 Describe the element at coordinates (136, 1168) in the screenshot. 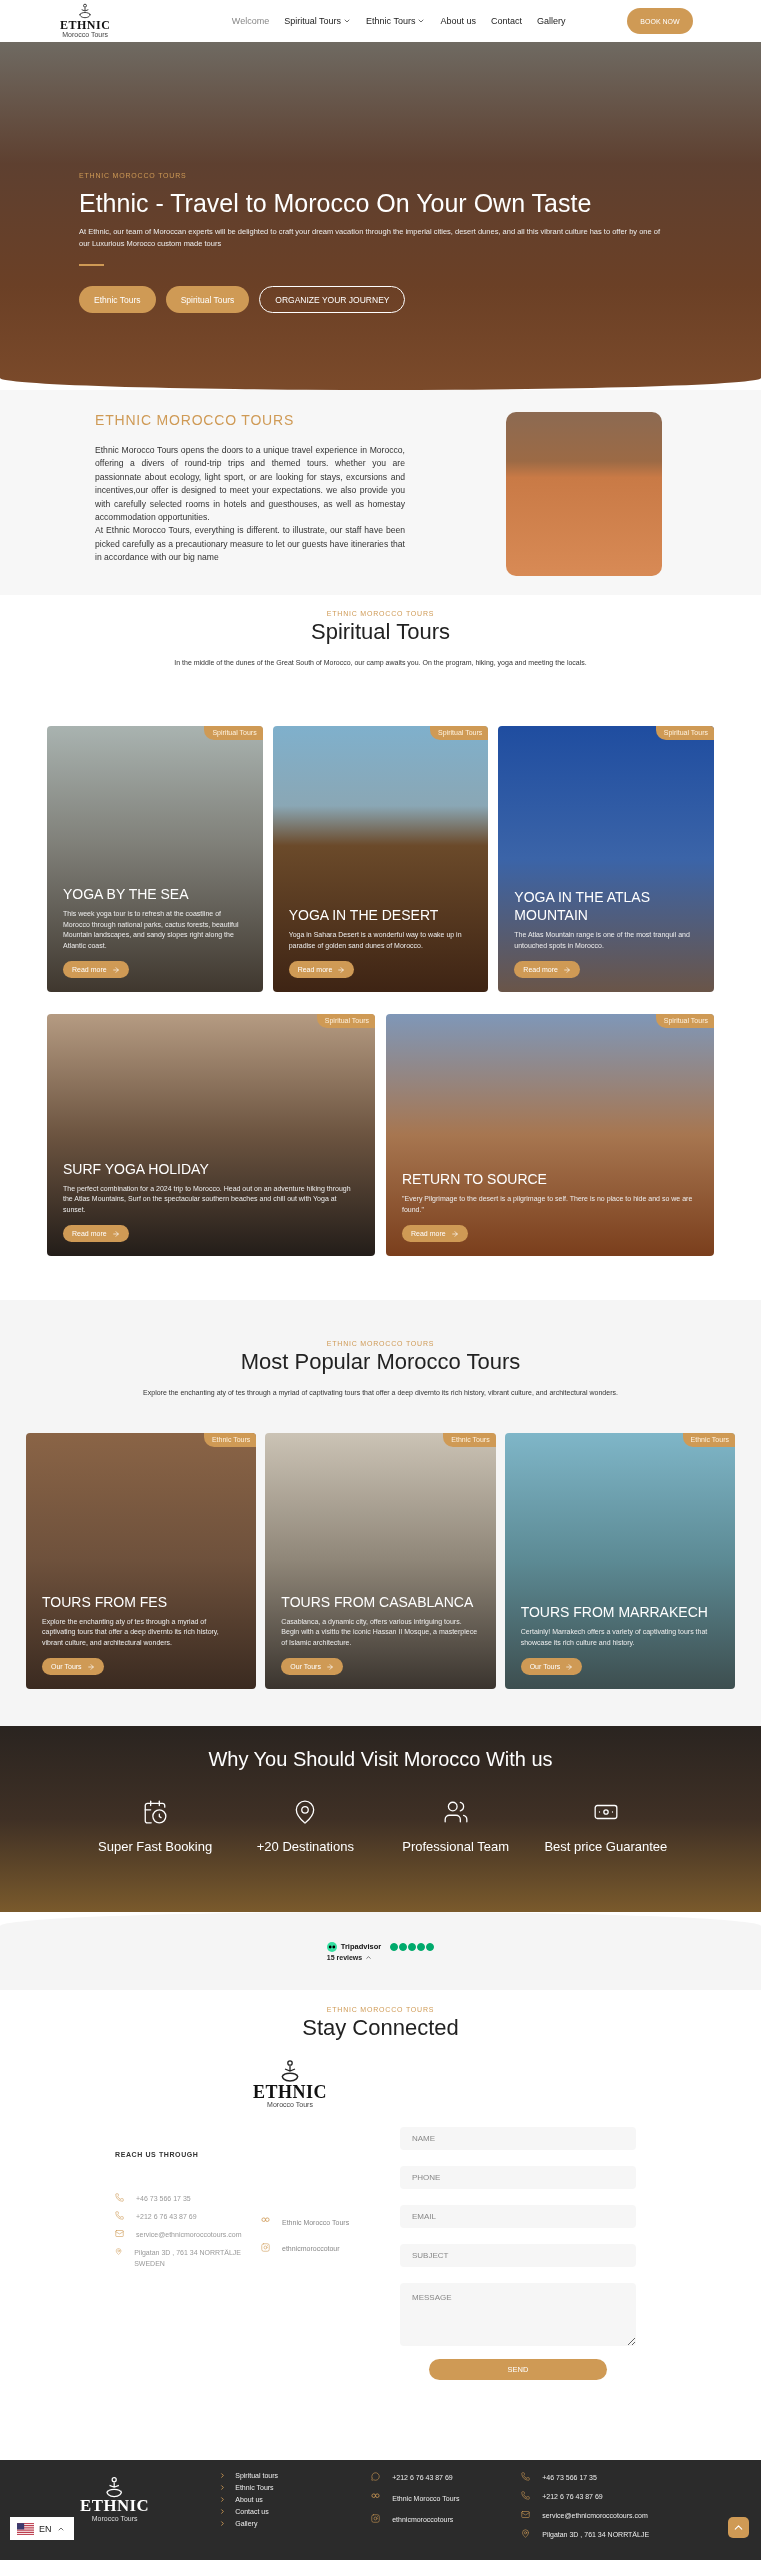

I see `tour-title: SURF YOGA HOLIDAY` at that location.